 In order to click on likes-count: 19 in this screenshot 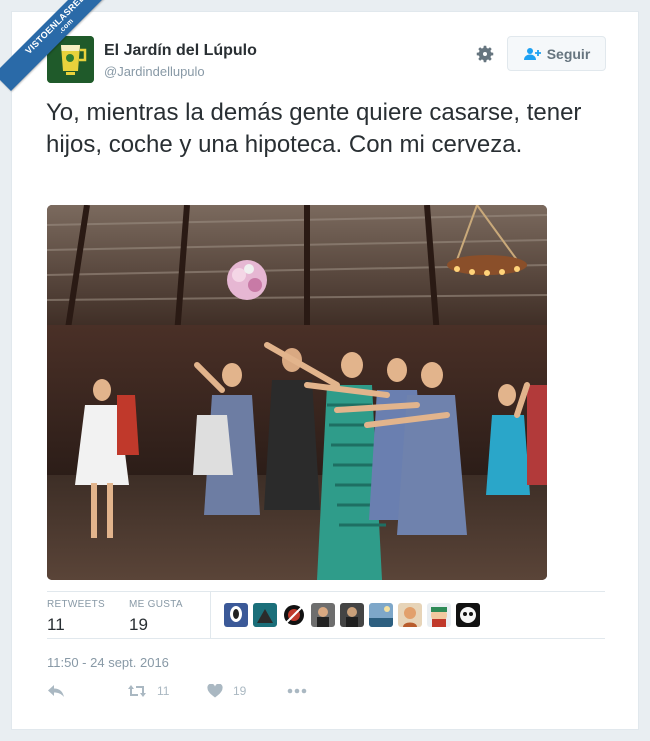, I will do `click(138, 624)`.